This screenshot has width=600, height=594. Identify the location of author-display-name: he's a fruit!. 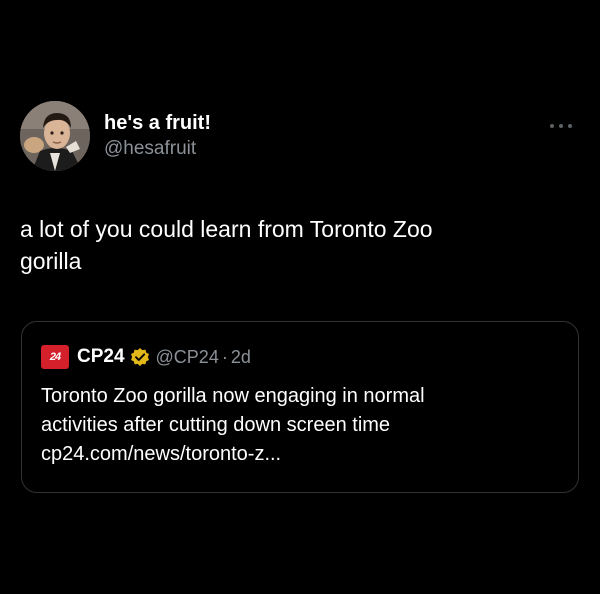
(157, 123).